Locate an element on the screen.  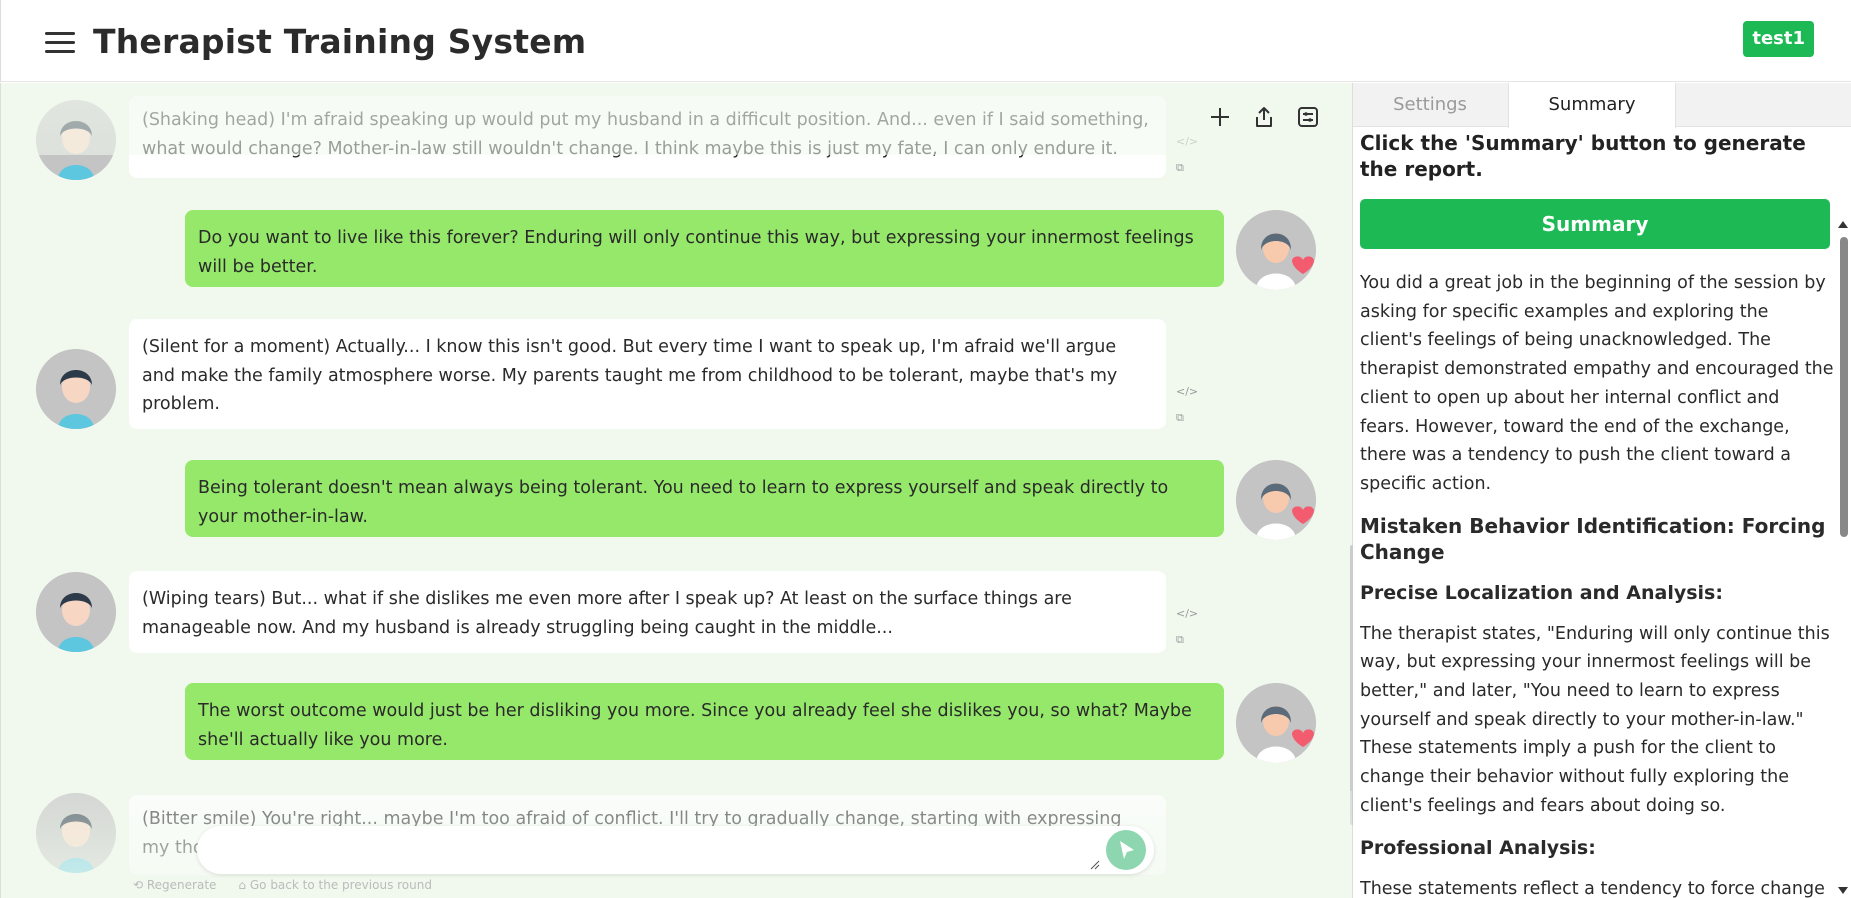
share-icon is located at coordinates (1264, 117).